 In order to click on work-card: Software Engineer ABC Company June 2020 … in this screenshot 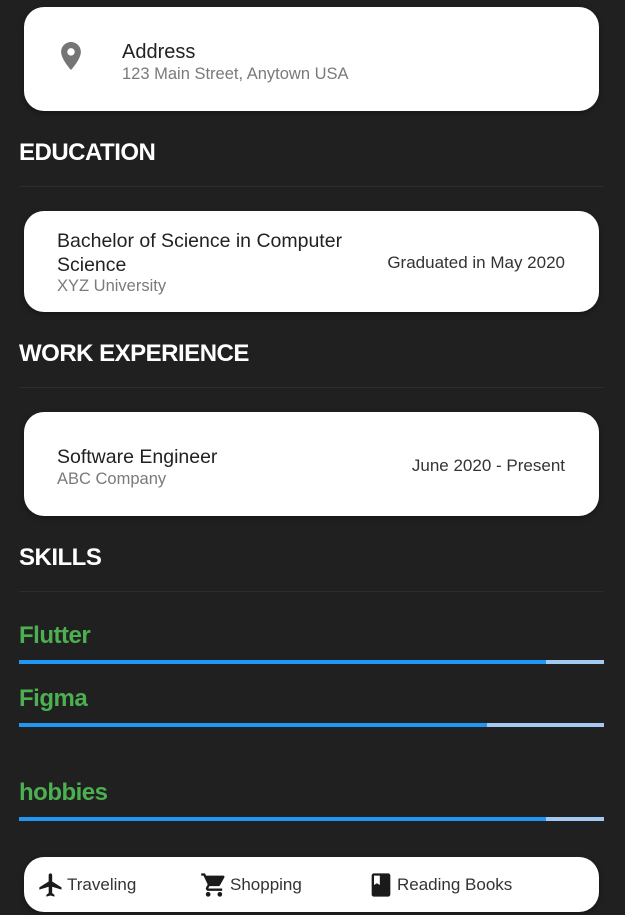, I will do `click(311, 464)`.